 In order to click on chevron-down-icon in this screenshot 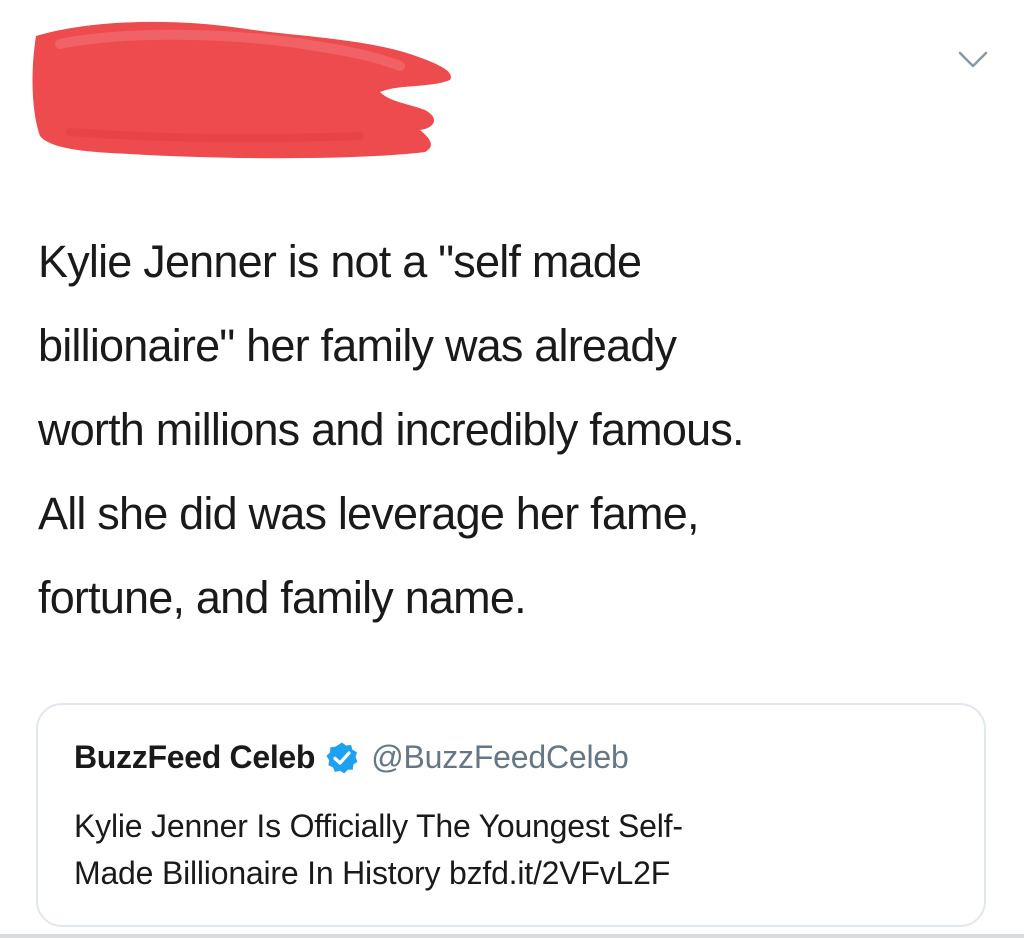, I will do `click(973, 59)`.